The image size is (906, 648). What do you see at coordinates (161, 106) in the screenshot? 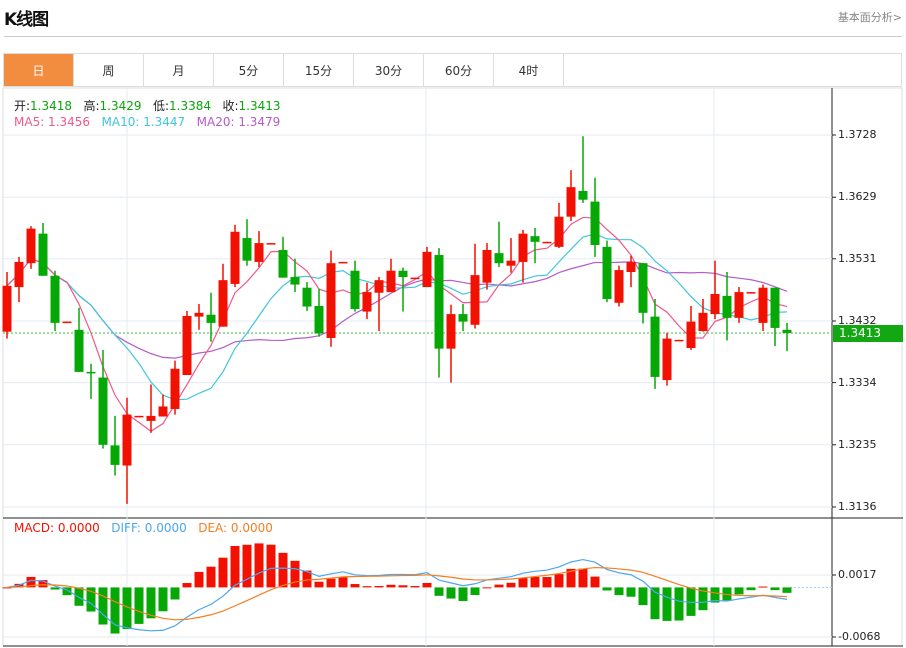
I see `low-label: 低:` at bounding box center [161, 106].